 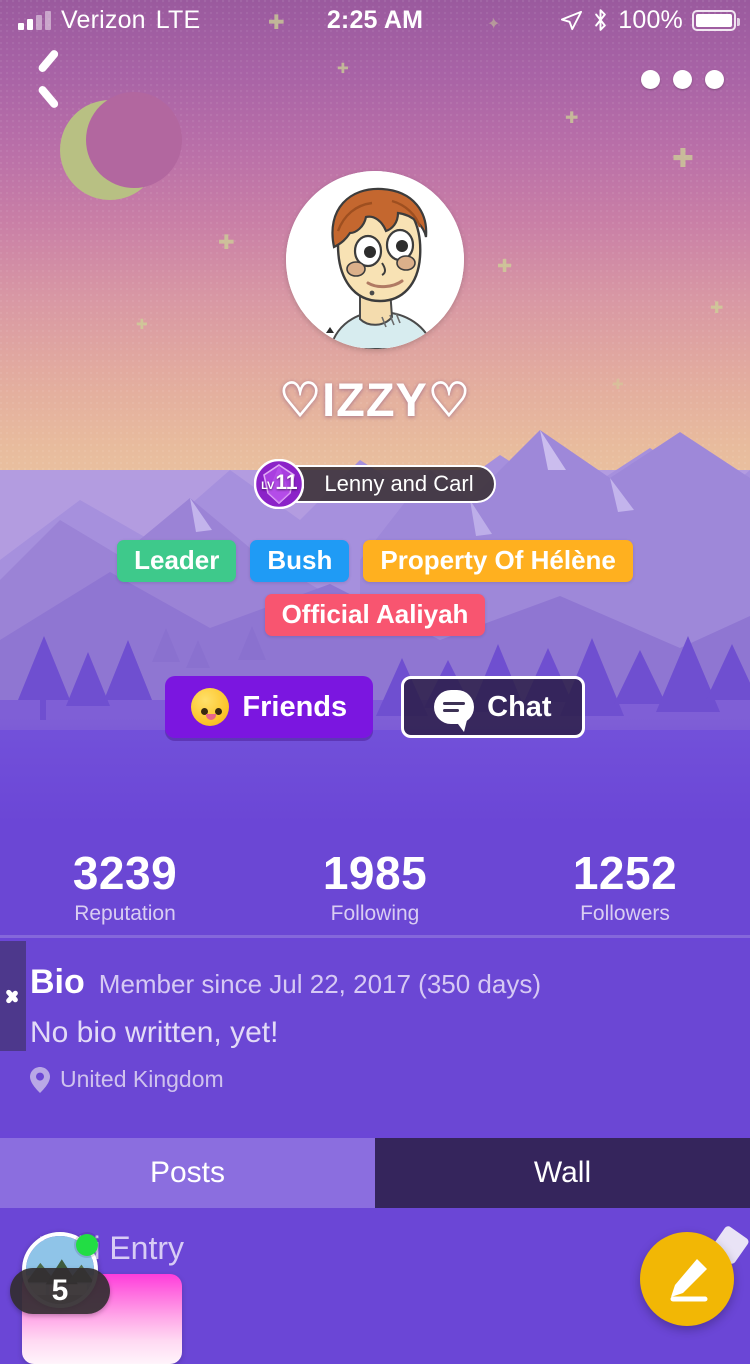 I want to click on level-badge: LV 11 Lenny and Carl, so click(x=375, y=484).